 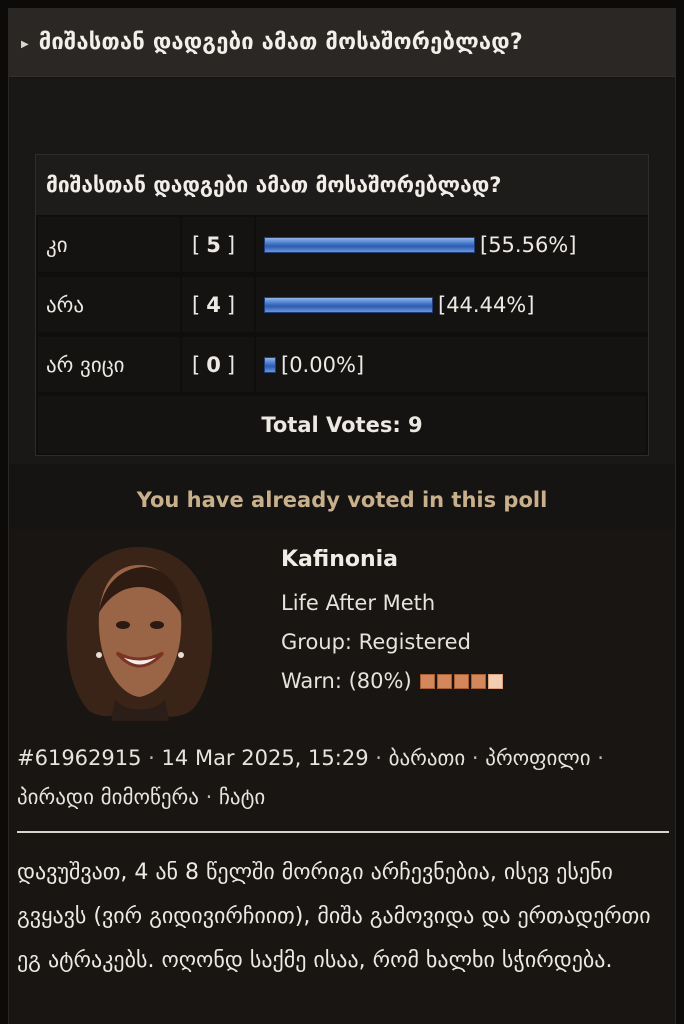 I want to click on poll-option-count: [0], so click(x=218, y=364).